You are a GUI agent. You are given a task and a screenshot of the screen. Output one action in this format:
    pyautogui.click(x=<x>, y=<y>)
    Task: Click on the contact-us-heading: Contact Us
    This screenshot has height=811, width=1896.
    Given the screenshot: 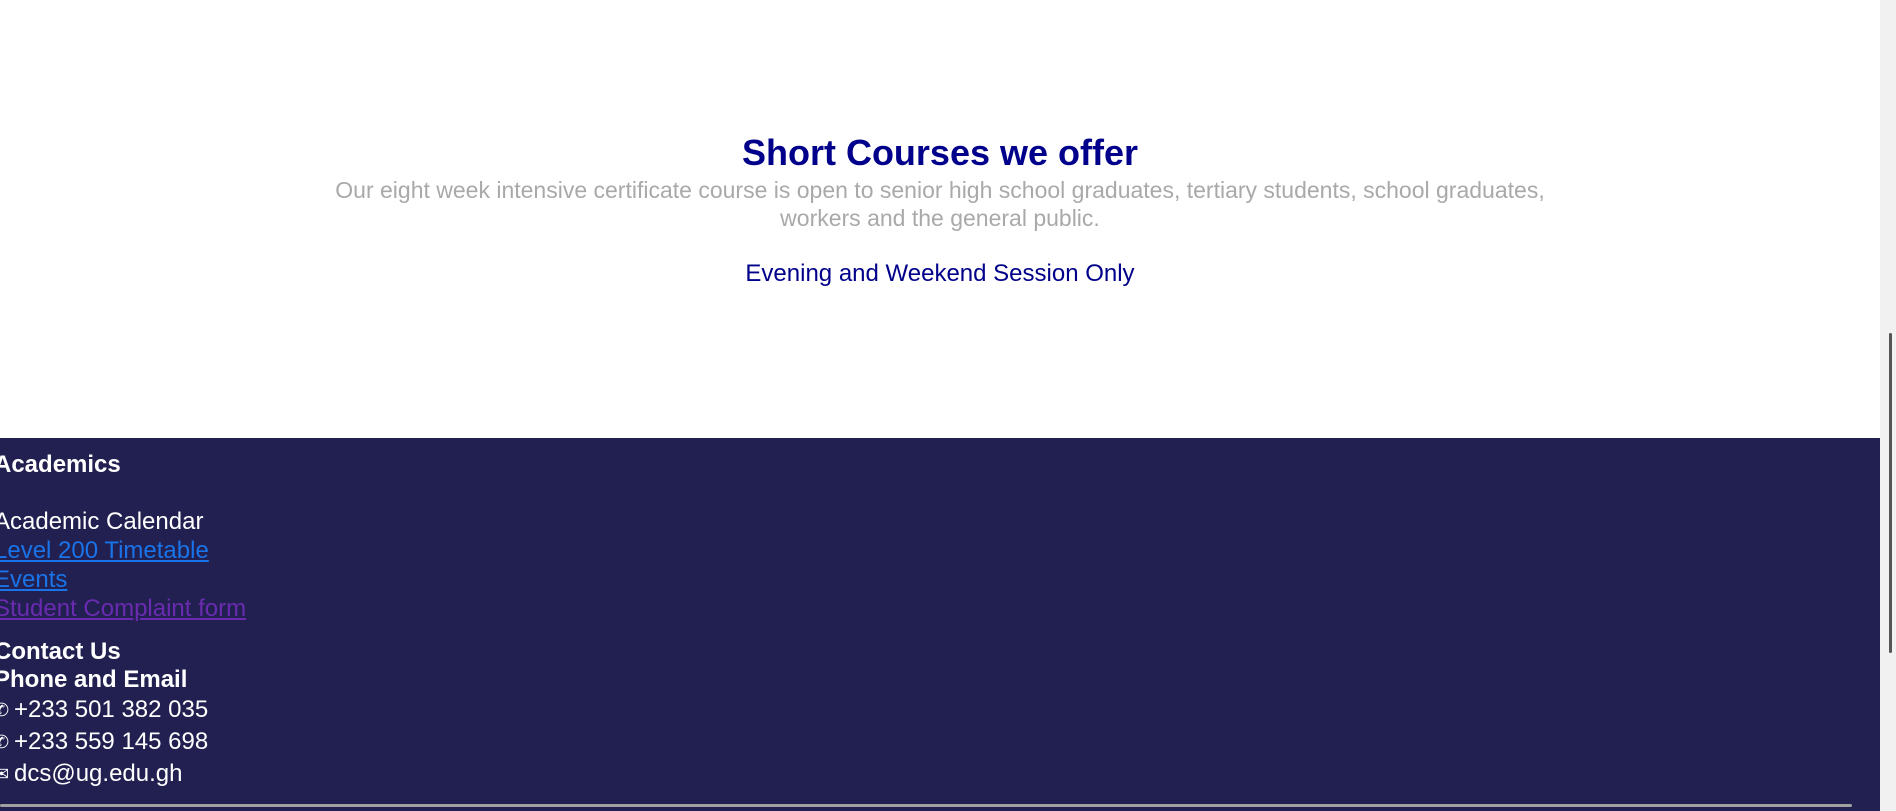 What is the action you would take?
    pyautogui.click(x=60, y=651)
    